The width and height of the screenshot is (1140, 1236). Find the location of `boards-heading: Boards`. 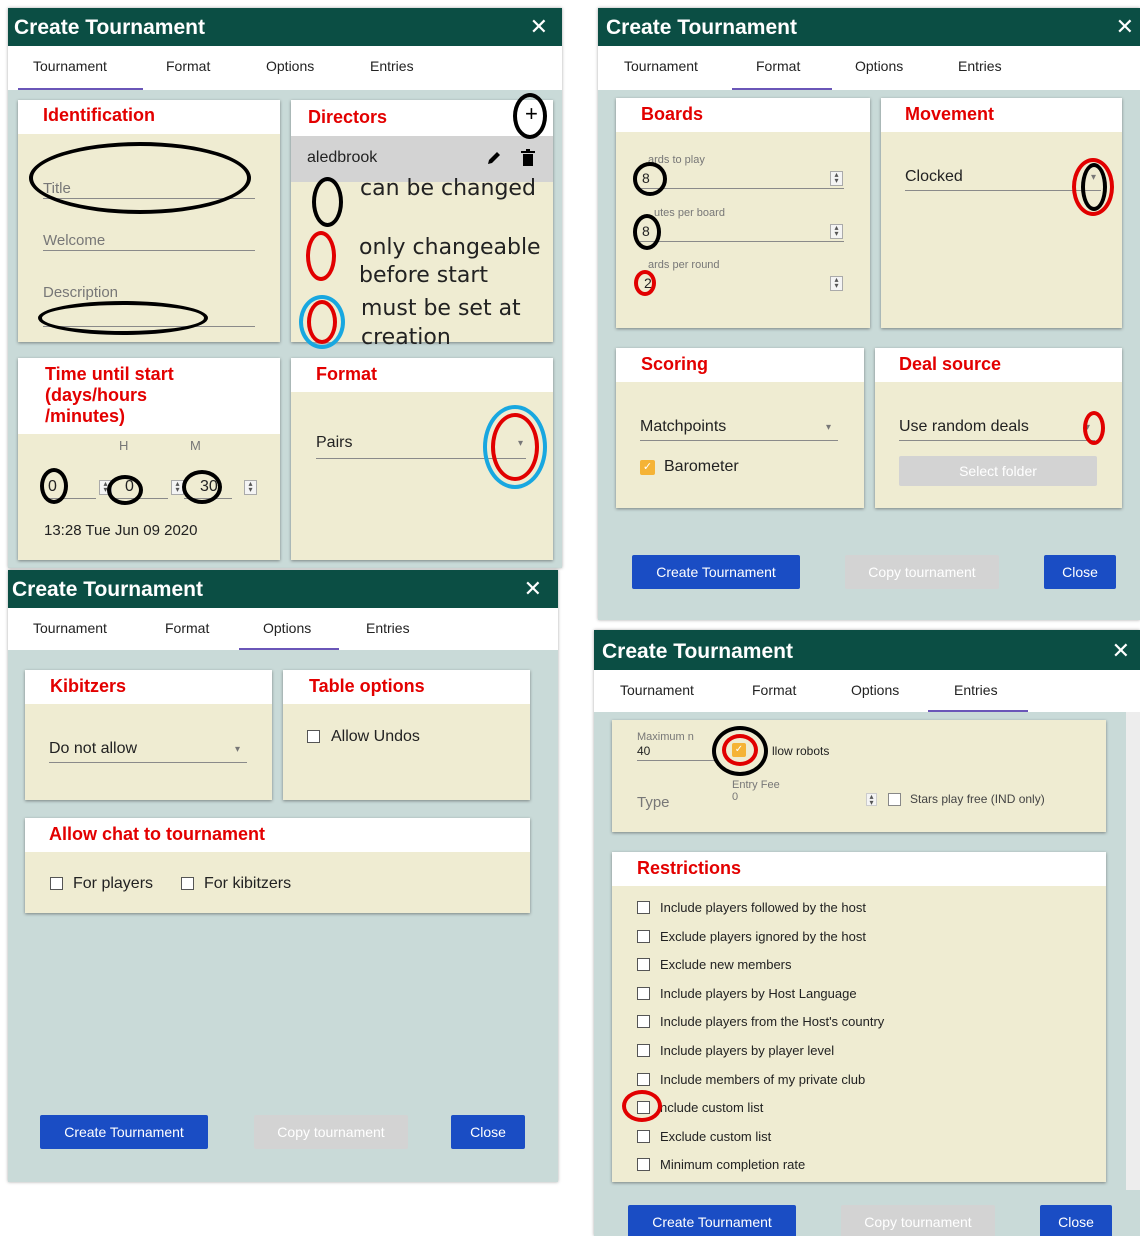

boards-heading: Boards is located at coordinates (672, 114).